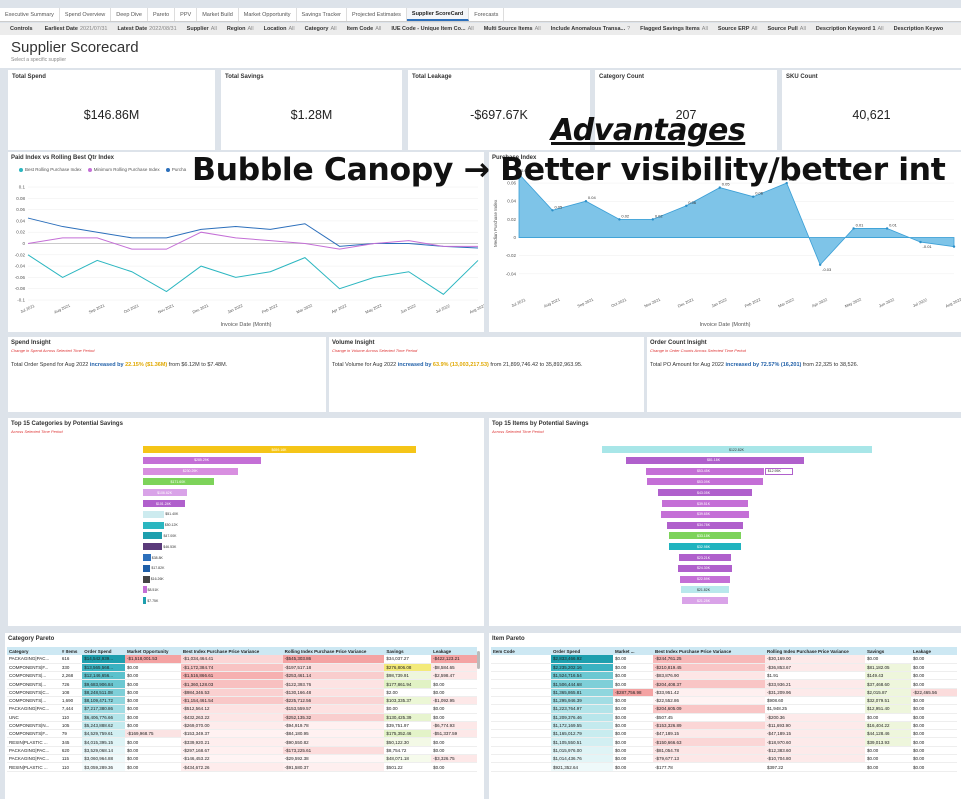 The image size is (961, 799). Describe the element at coordinates (478, 660) in the screenshot. I see `table-scrollbar` at that location.